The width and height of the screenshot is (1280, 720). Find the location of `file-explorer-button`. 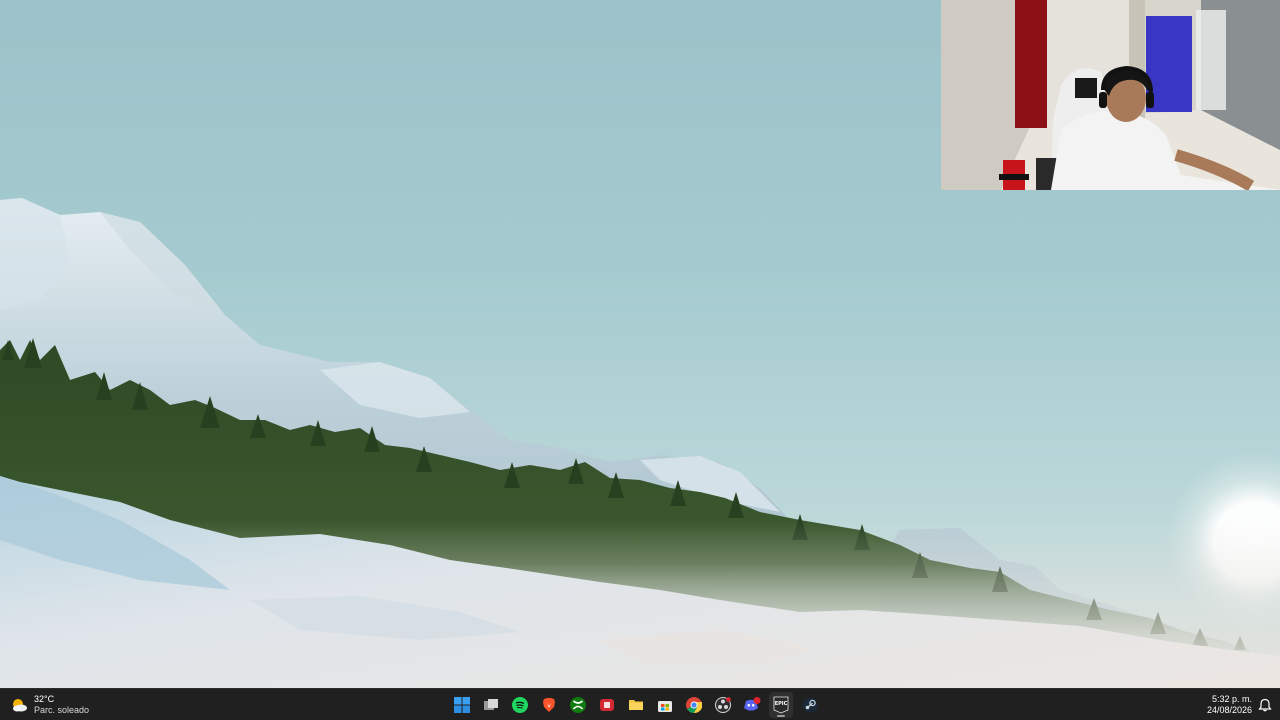

file-explorer-button is located at coordinates (636, 705).